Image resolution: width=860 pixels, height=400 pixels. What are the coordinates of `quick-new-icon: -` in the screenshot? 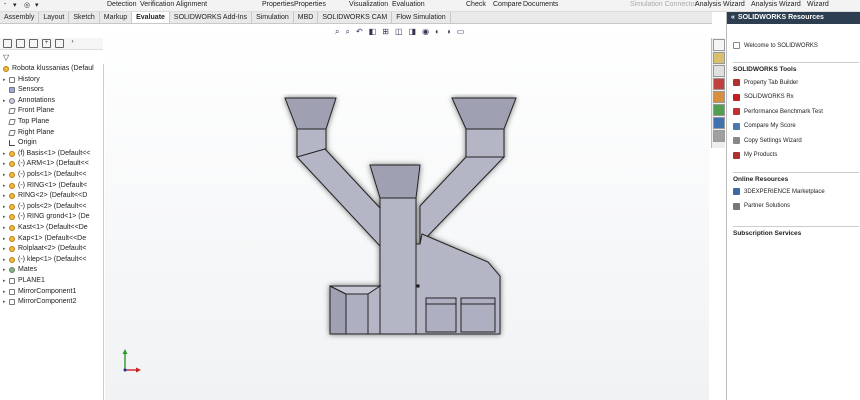 It's located at (5, 4).